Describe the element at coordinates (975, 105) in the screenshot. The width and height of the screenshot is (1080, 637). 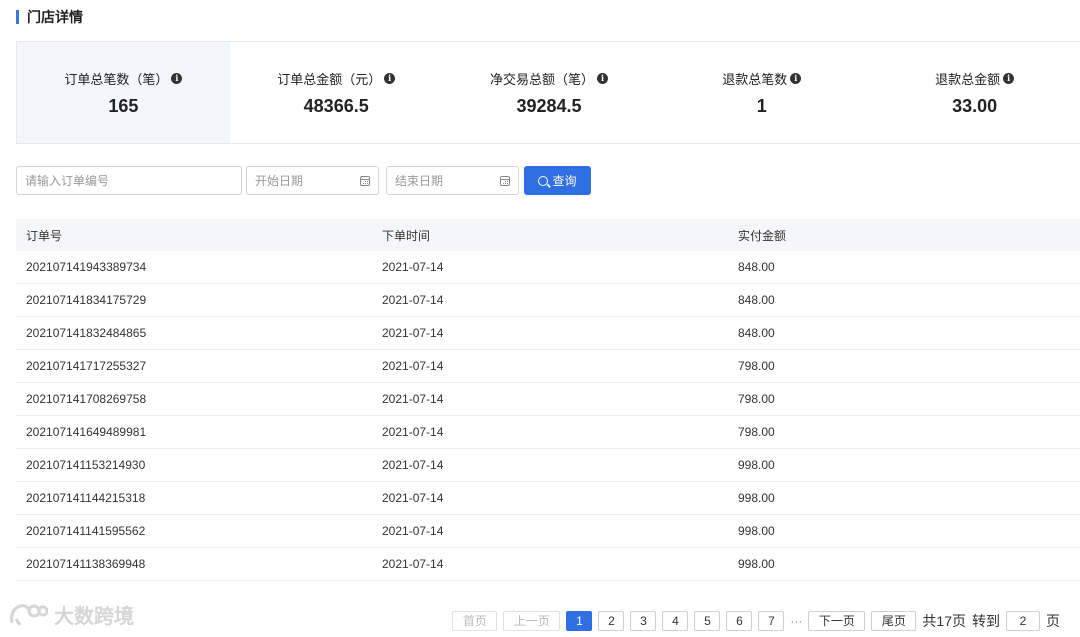
I see `stat-value: 33.00` at that location.